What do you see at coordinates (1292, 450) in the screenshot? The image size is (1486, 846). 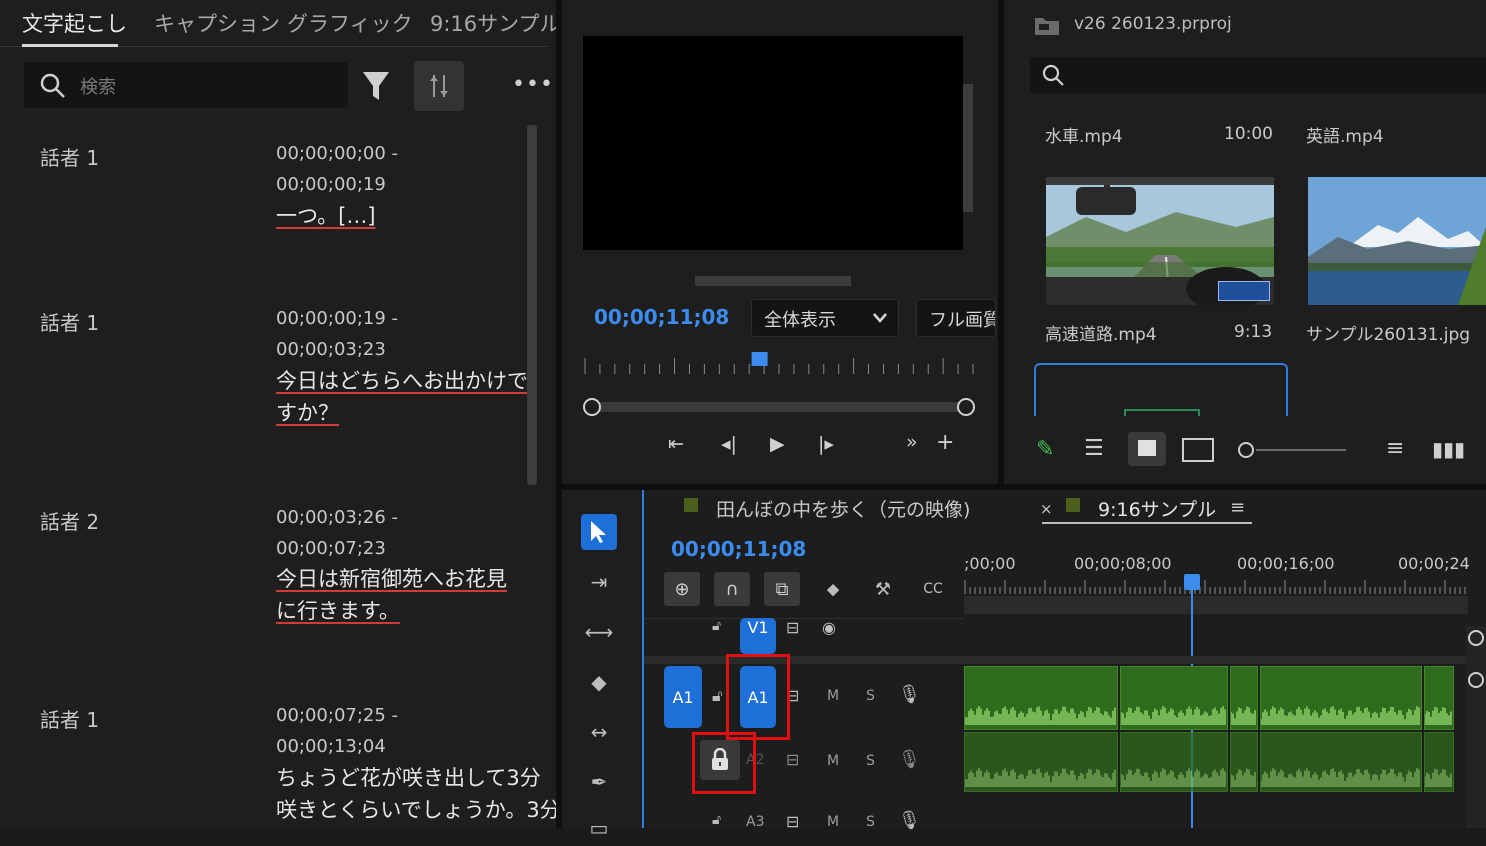 I see `zoom-slider` at bounding box center [1292, 450].